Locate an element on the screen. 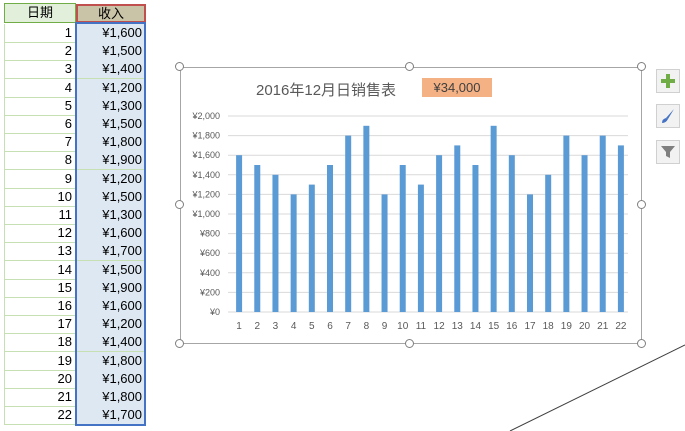  y-tick-label: ¥0 is located at coordinates (214, 312).